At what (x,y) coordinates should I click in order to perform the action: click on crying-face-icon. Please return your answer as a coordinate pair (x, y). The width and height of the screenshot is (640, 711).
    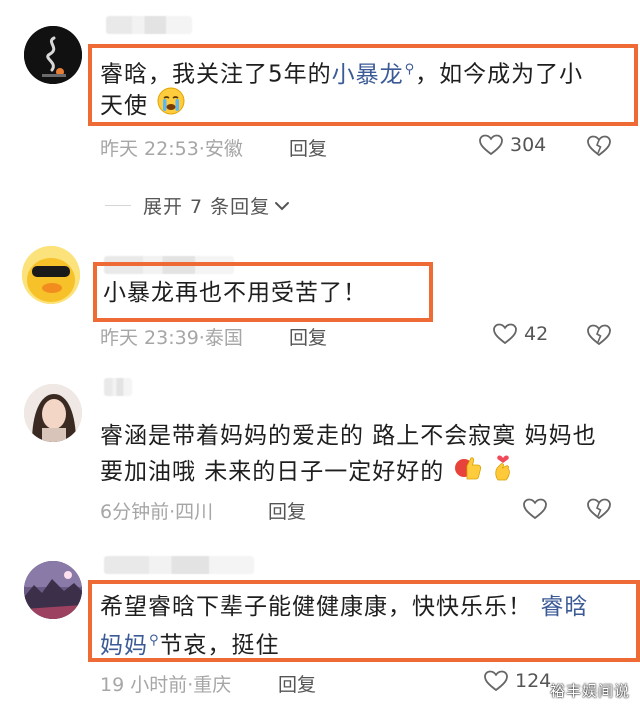
    Looking at the image, I should click on (171, 106).